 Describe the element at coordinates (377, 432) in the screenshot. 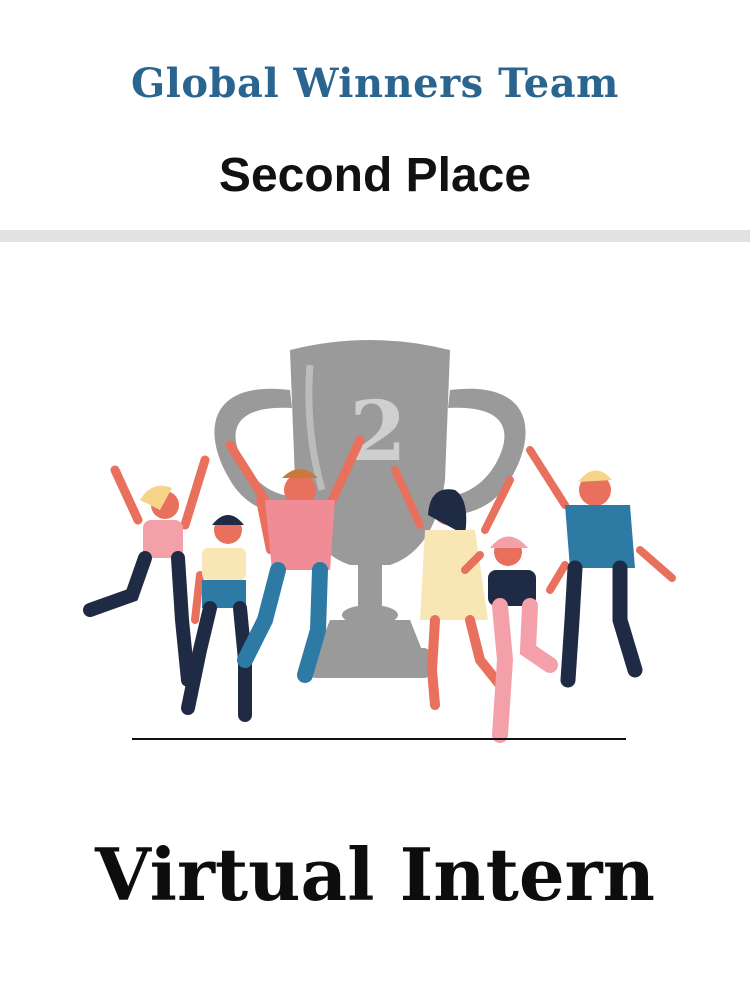

I see `trophy-number: 2` at that location.